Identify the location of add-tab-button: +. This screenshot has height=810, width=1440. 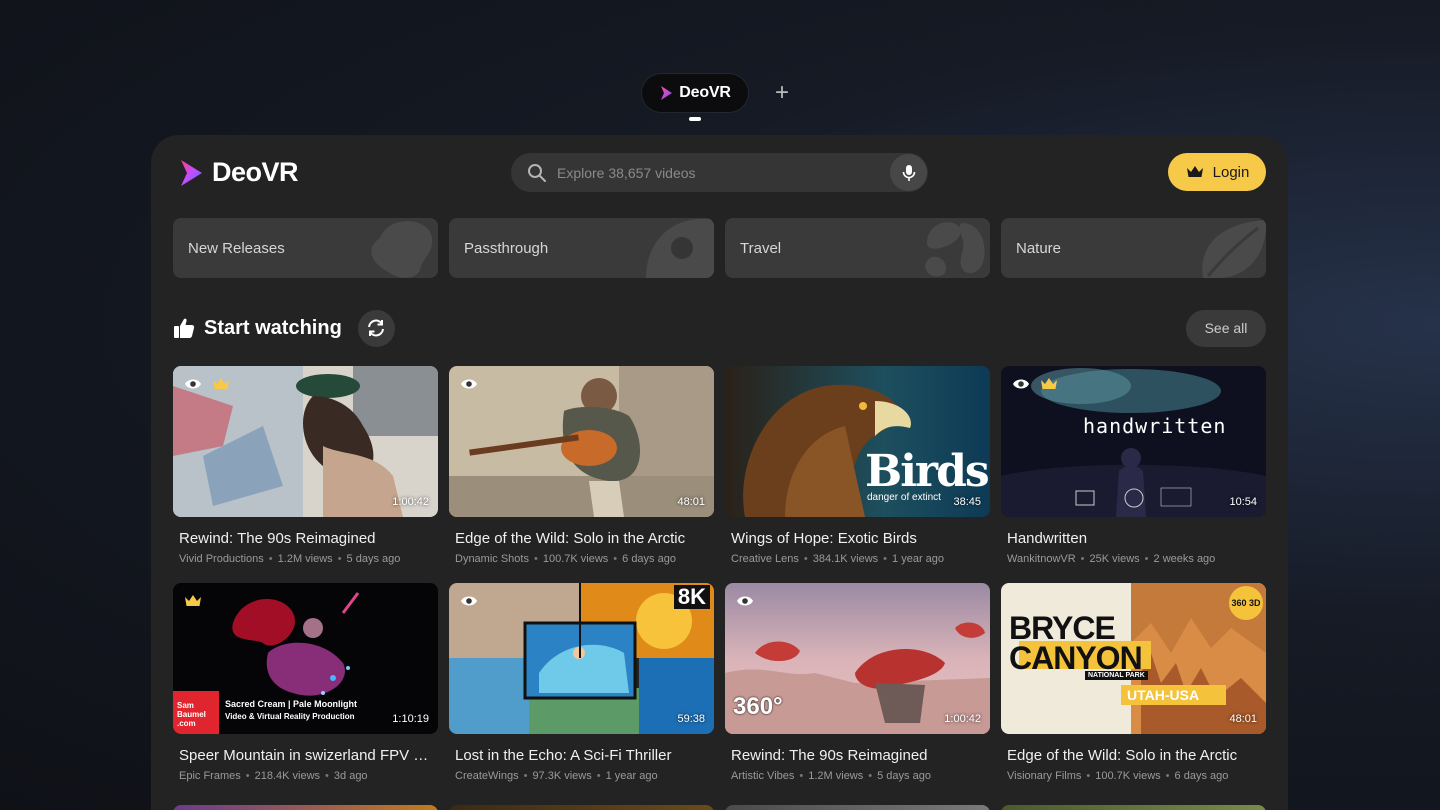
(782, 93).